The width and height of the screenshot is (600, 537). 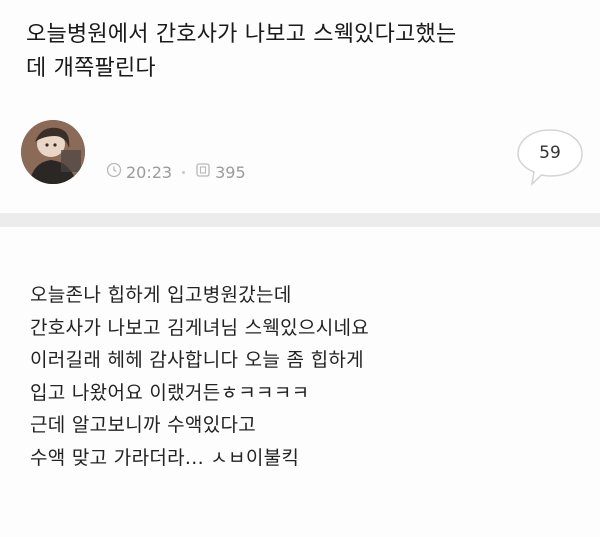 What do you see at coordinates (550, 153) in the screenshot?
I see `comment-count: 59` at bounding box center [550, 153].